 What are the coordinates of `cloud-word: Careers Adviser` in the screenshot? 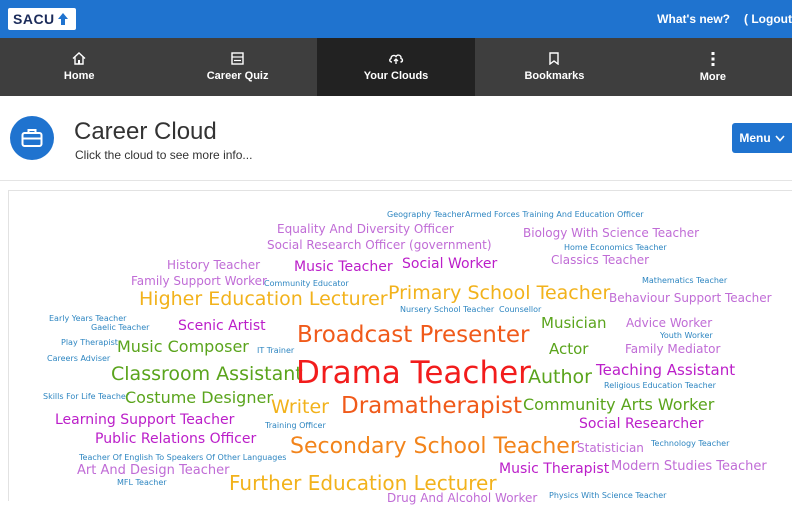 It's located at (78, 359).